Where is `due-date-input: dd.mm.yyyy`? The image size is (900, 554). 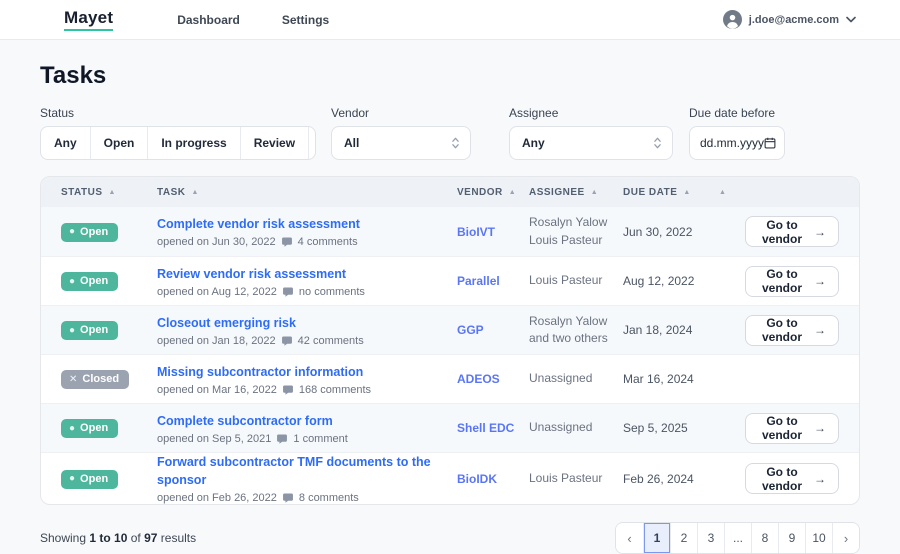 due-date-input: dd.mm.yyyy is located at coordinates (737, 143).